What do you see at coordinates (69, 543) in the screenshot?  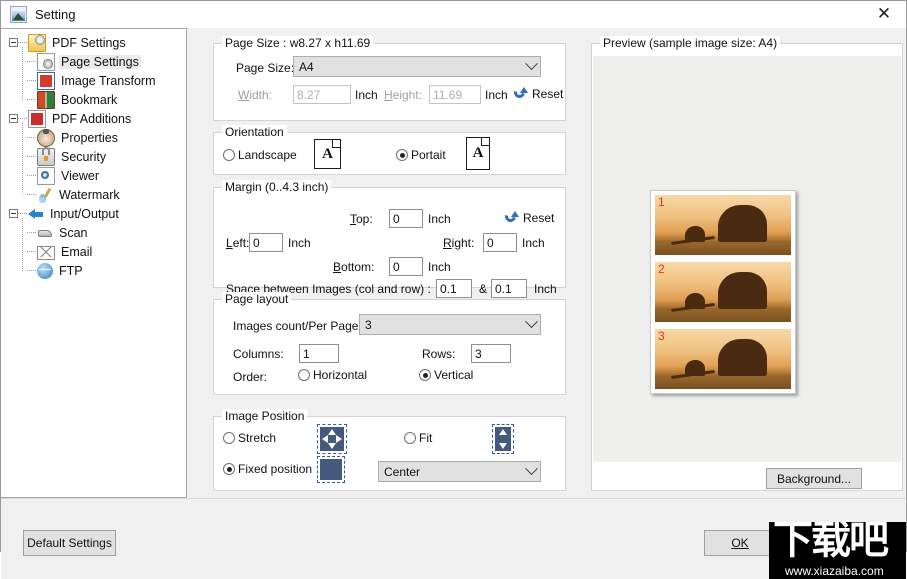 I see `default-settings-button: Default Settings` at bounding box center [69, 543].